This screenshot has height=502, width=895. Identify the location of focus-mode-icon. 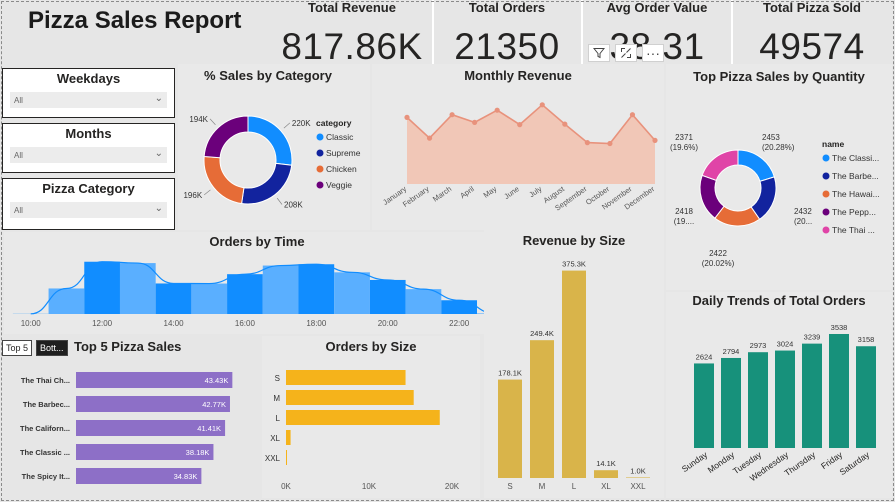
(626, 53).